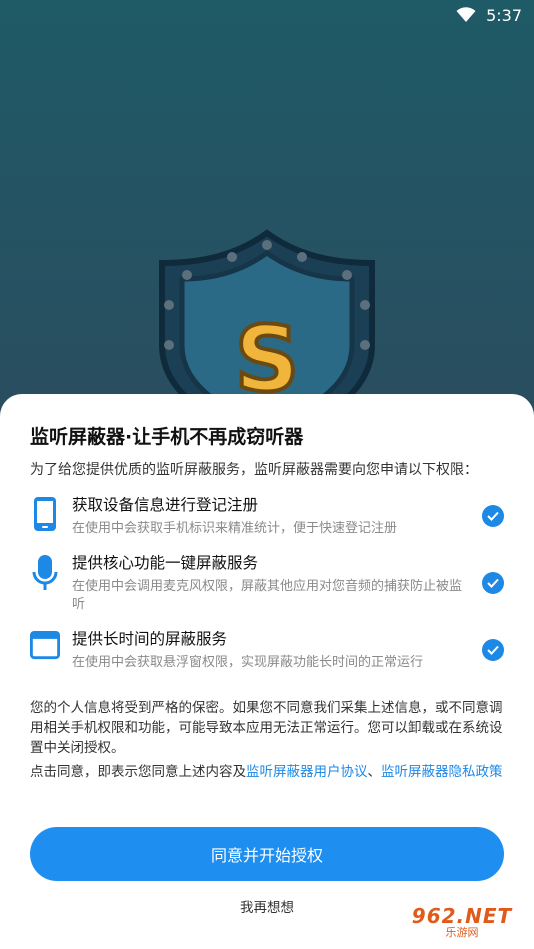 The height and width of the screenshot is (949, 534). What do you see at coordinates (45, 516) in the screenshot?
I see `phone-icon` at bounding box center [45, 516].